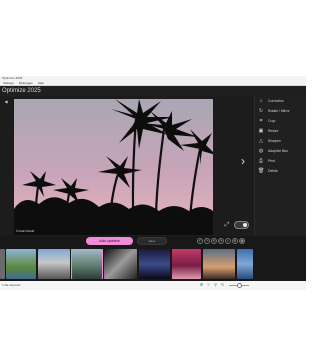  I want to click on tool-resize: ▣ Resize, so click(280, 131).